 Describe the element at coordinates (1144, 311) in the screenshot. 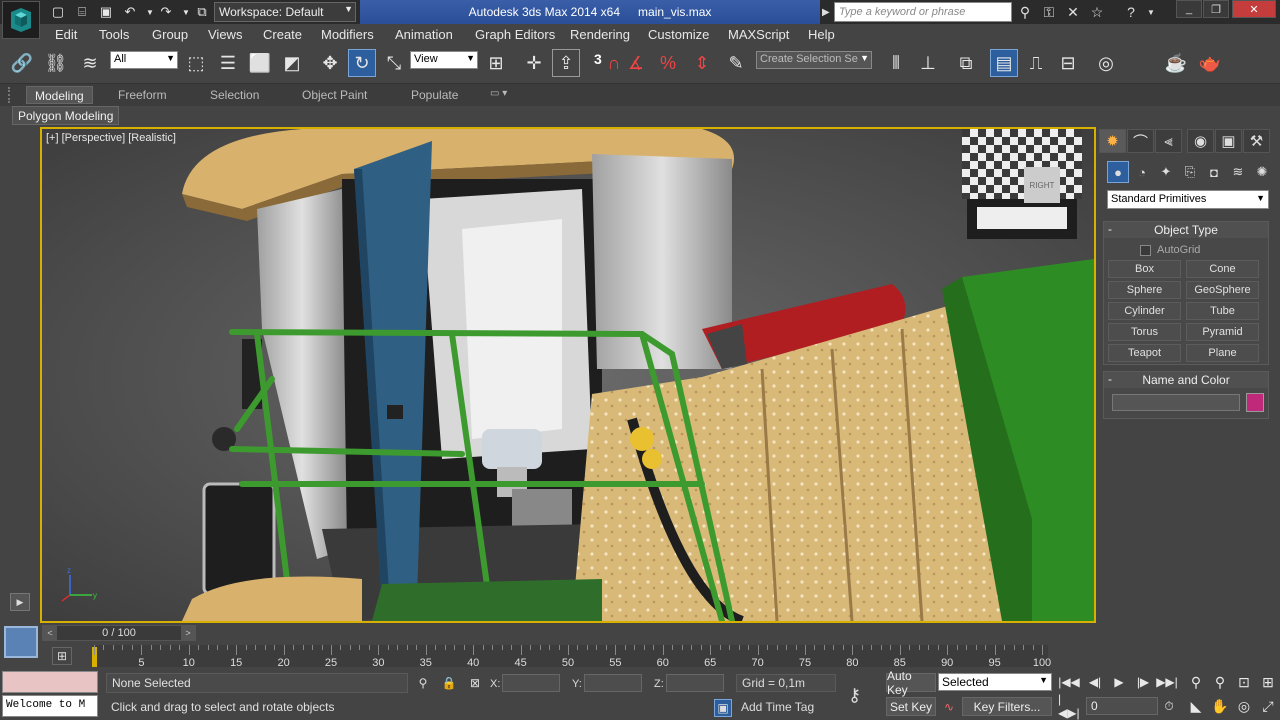

I see `cylinder-button: Cylinder` at that location.